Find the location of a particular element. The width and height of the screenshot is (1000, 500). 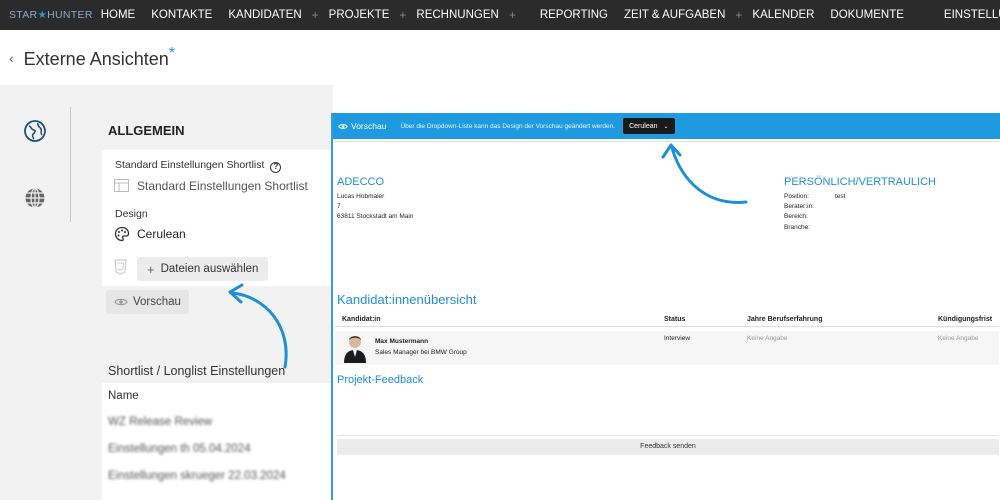

table-row: Einstellungen skrueger 22.03.2024 is located at coordinates (197, 476).